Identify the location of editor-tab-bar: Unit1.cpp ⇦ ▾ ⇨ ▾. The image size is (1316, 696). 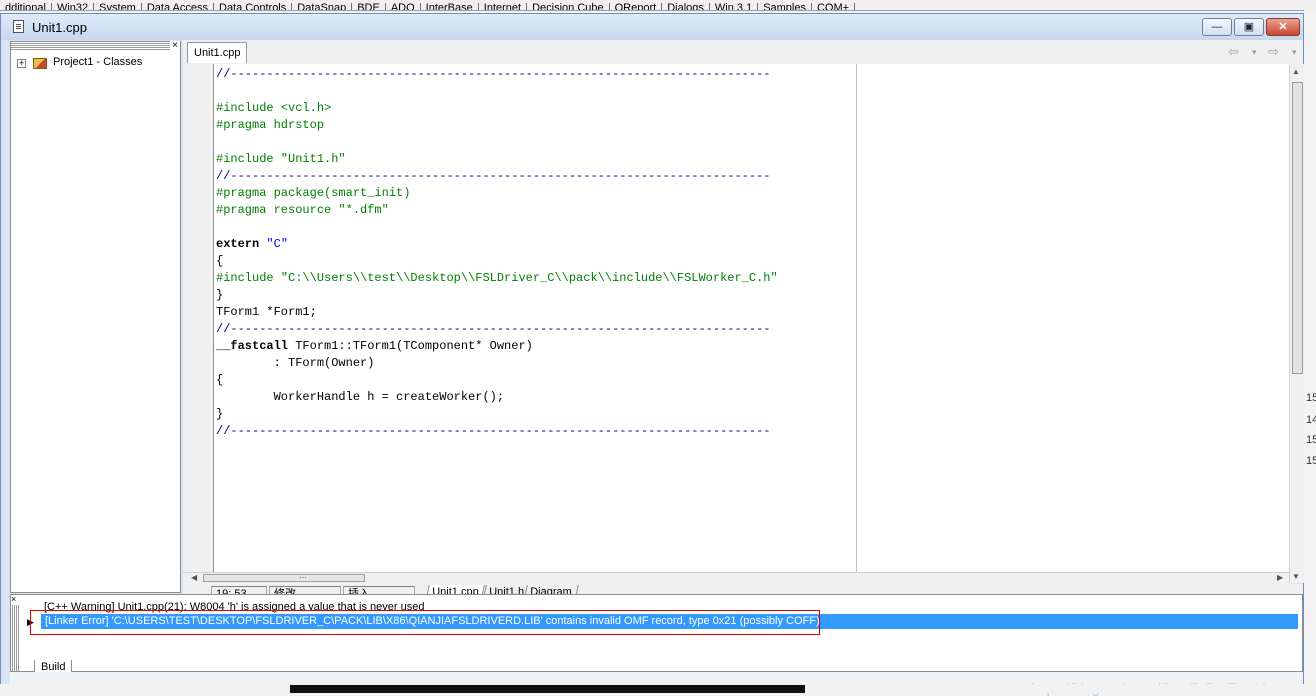
(743, 52).